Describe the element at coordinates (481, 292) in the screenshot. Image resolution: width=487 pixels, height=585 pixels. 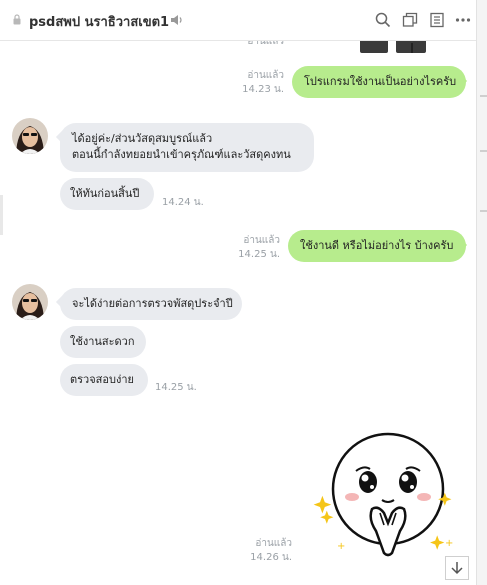
I see `background-window-edge` at that location.